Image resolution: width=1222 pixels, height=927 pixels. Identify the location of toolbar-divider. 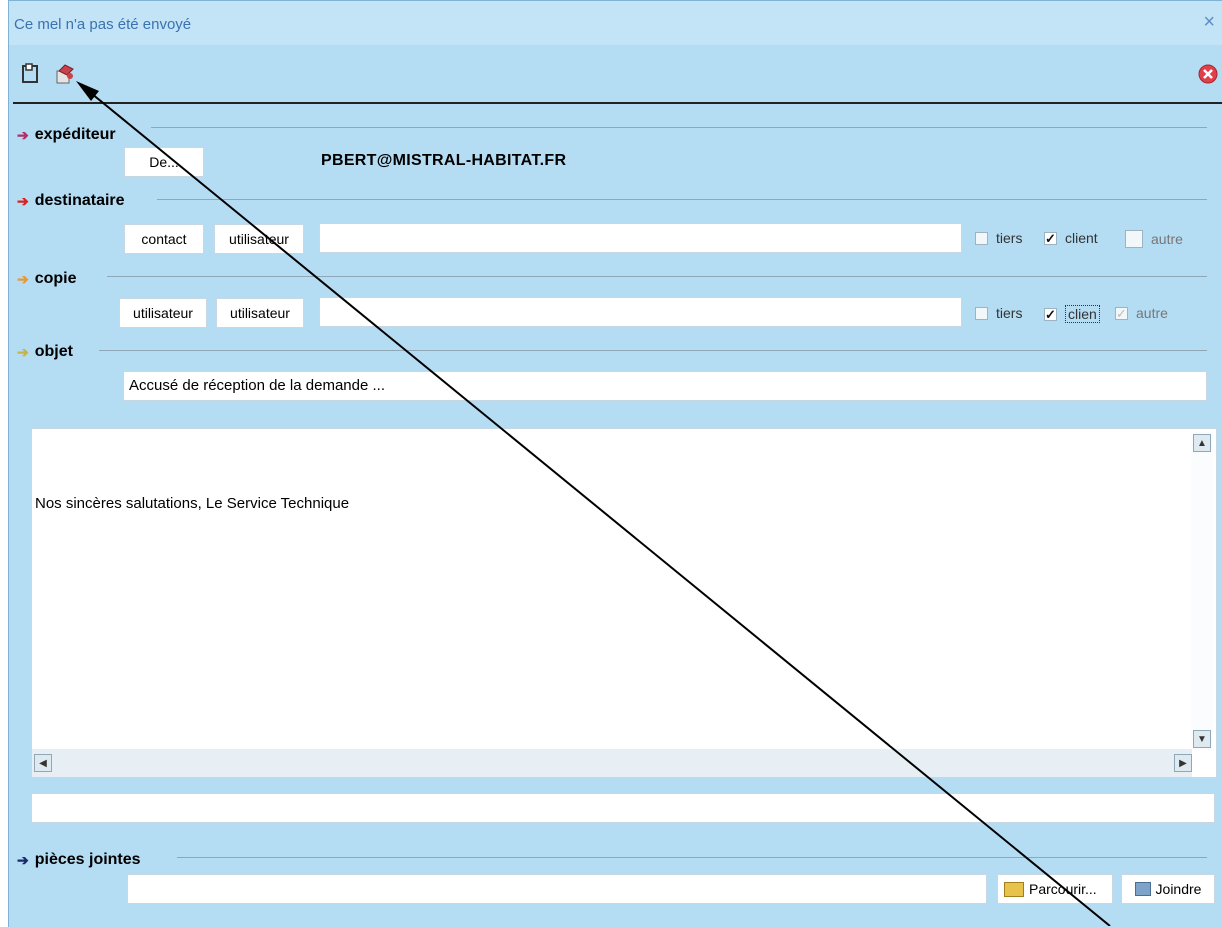
(617, 103).